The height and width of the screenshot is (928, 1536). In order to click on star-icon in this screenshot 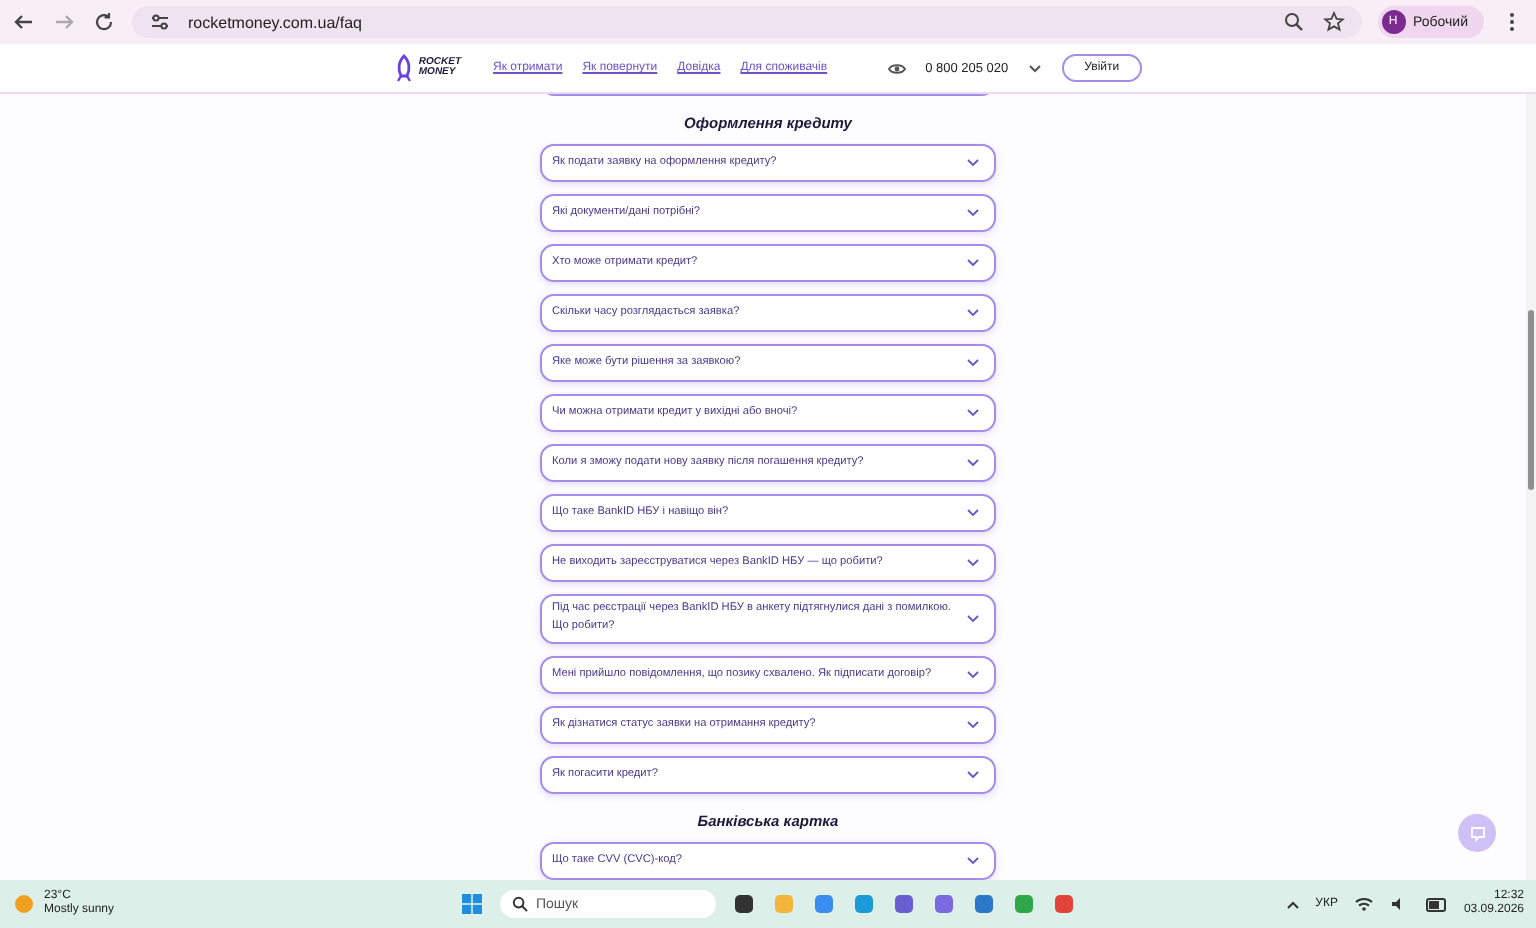, I will do `click(1333, 22)`.